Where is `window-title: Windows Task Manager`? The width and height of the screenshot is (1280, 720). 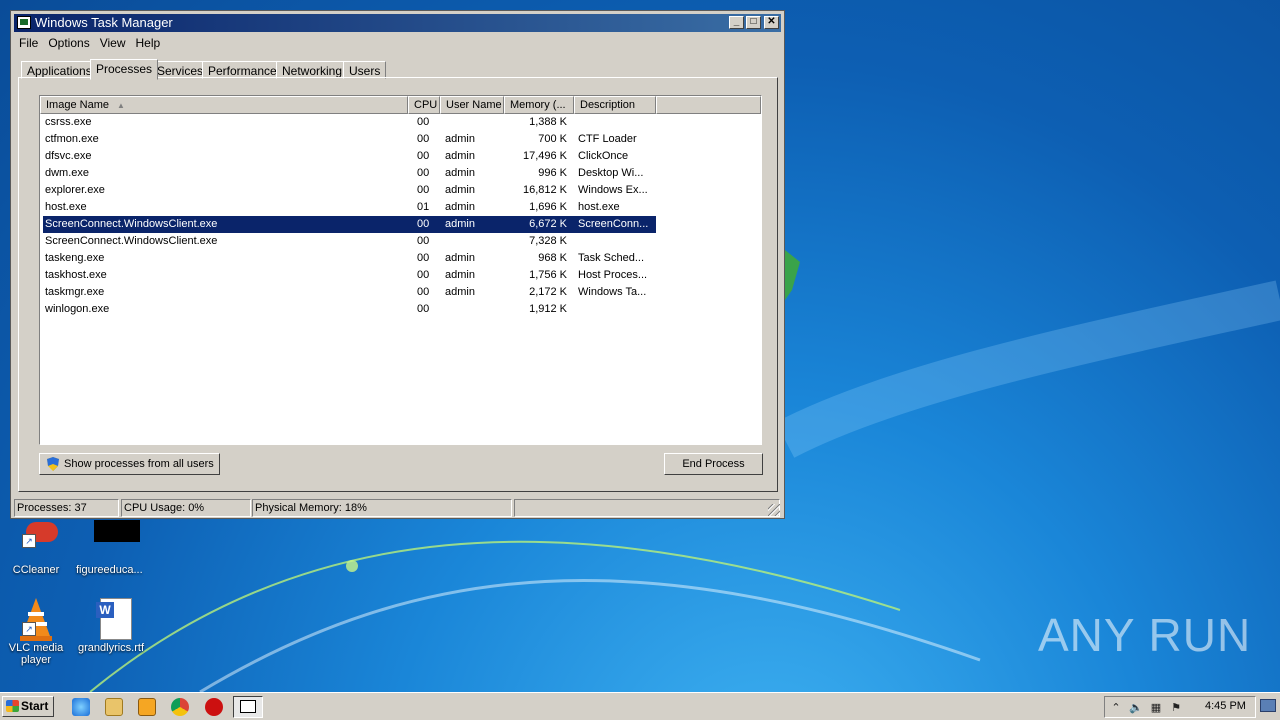 window-title: Windows Task Manager is located at coordinates (104, 22).